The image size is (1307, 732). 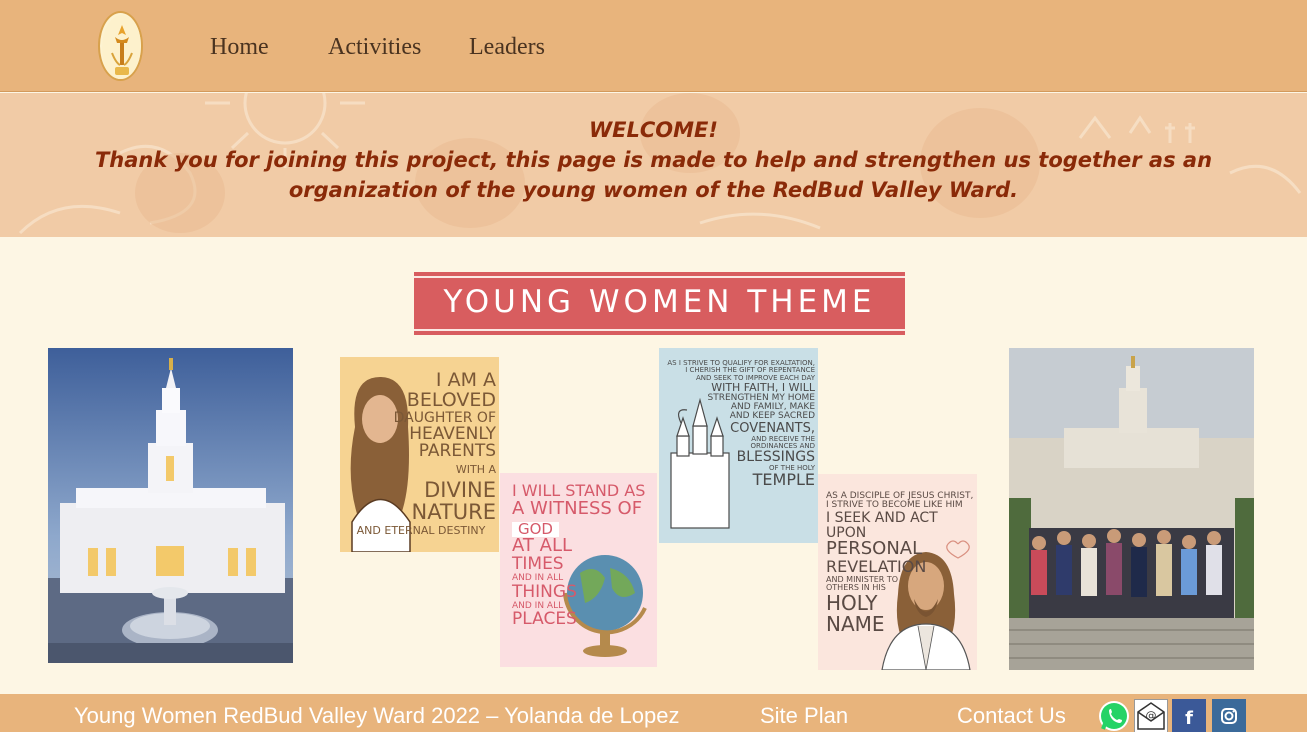 I want to click on card4-line8: HOLY, so click(x=852, y=602).